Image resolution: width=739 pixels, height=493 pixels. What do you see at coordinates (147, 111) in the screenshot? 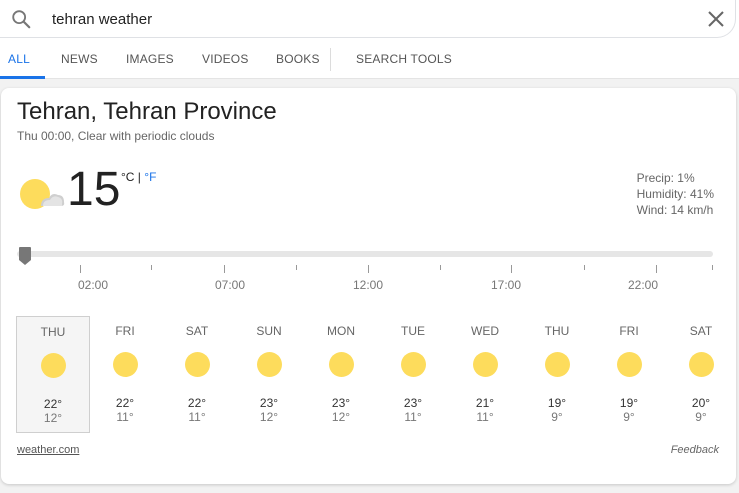
I see `location-title: Tehran, Tehran Province` at bounding box center [147, 111].